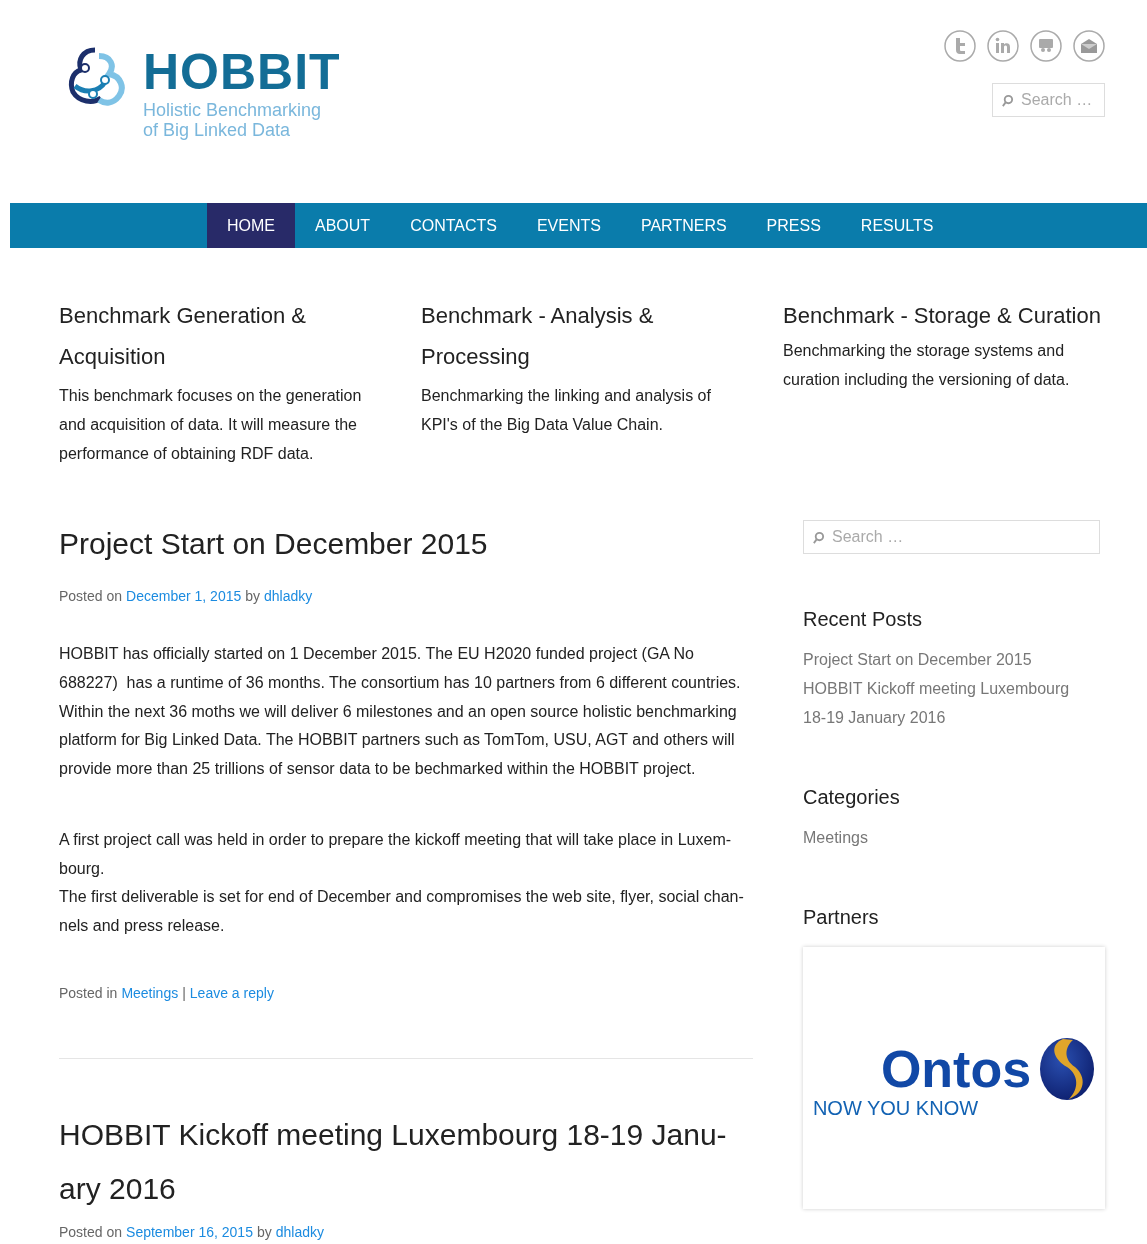 This screenshot has width=1147, height=1244. I want to click on nav-tab: RESULTS, so click(897, 225).